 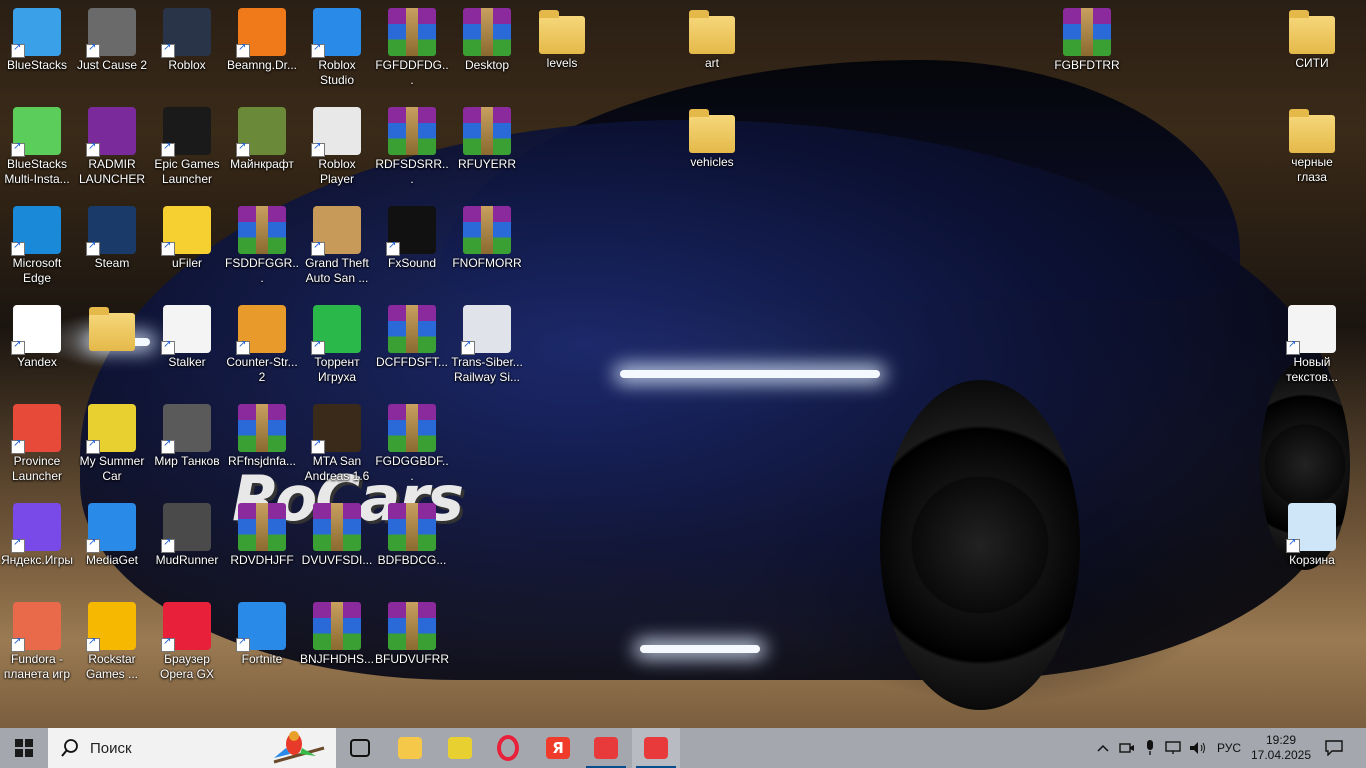 I want to click on folder-icon, so click(x=712, y=32).